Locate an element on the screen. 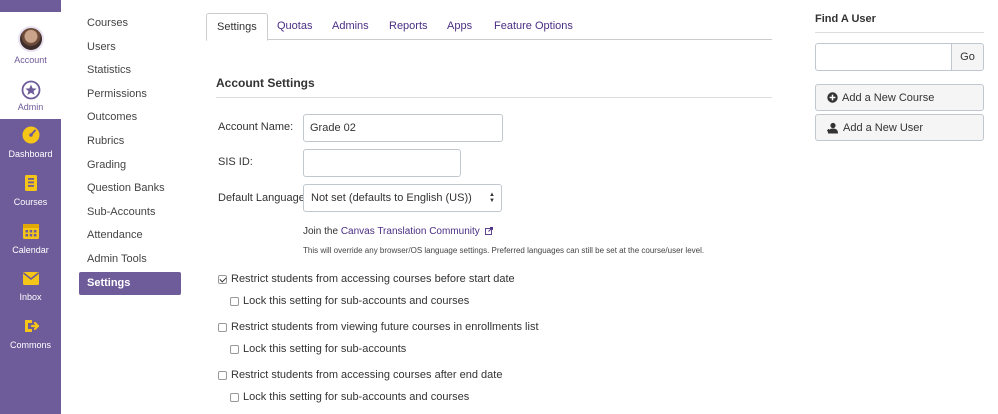 This screenshot has width=998, height=414. sis-id-label: SIS ID: is located at coordinates (235, 162).